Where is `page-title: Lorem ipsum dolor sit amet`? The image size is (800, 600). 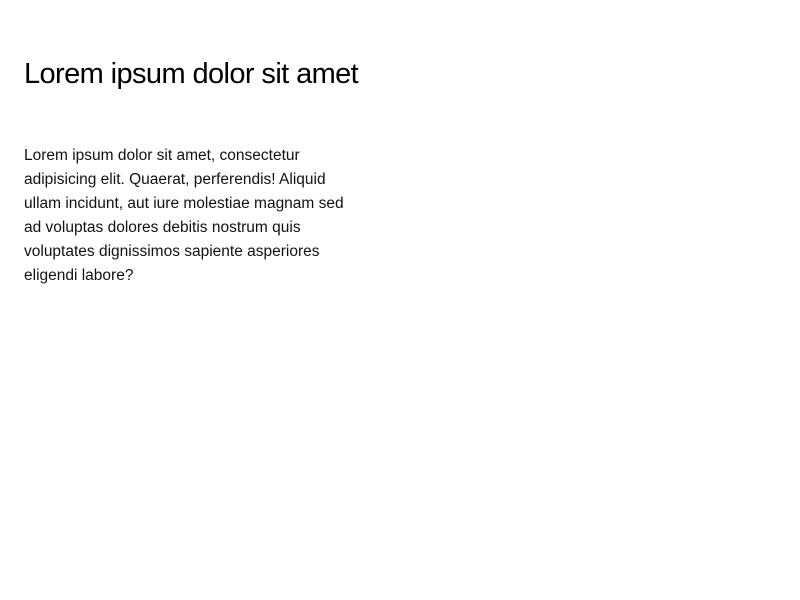 page-title: Lorem ipsum dolor sit amet is located at coordinates (191, 74).